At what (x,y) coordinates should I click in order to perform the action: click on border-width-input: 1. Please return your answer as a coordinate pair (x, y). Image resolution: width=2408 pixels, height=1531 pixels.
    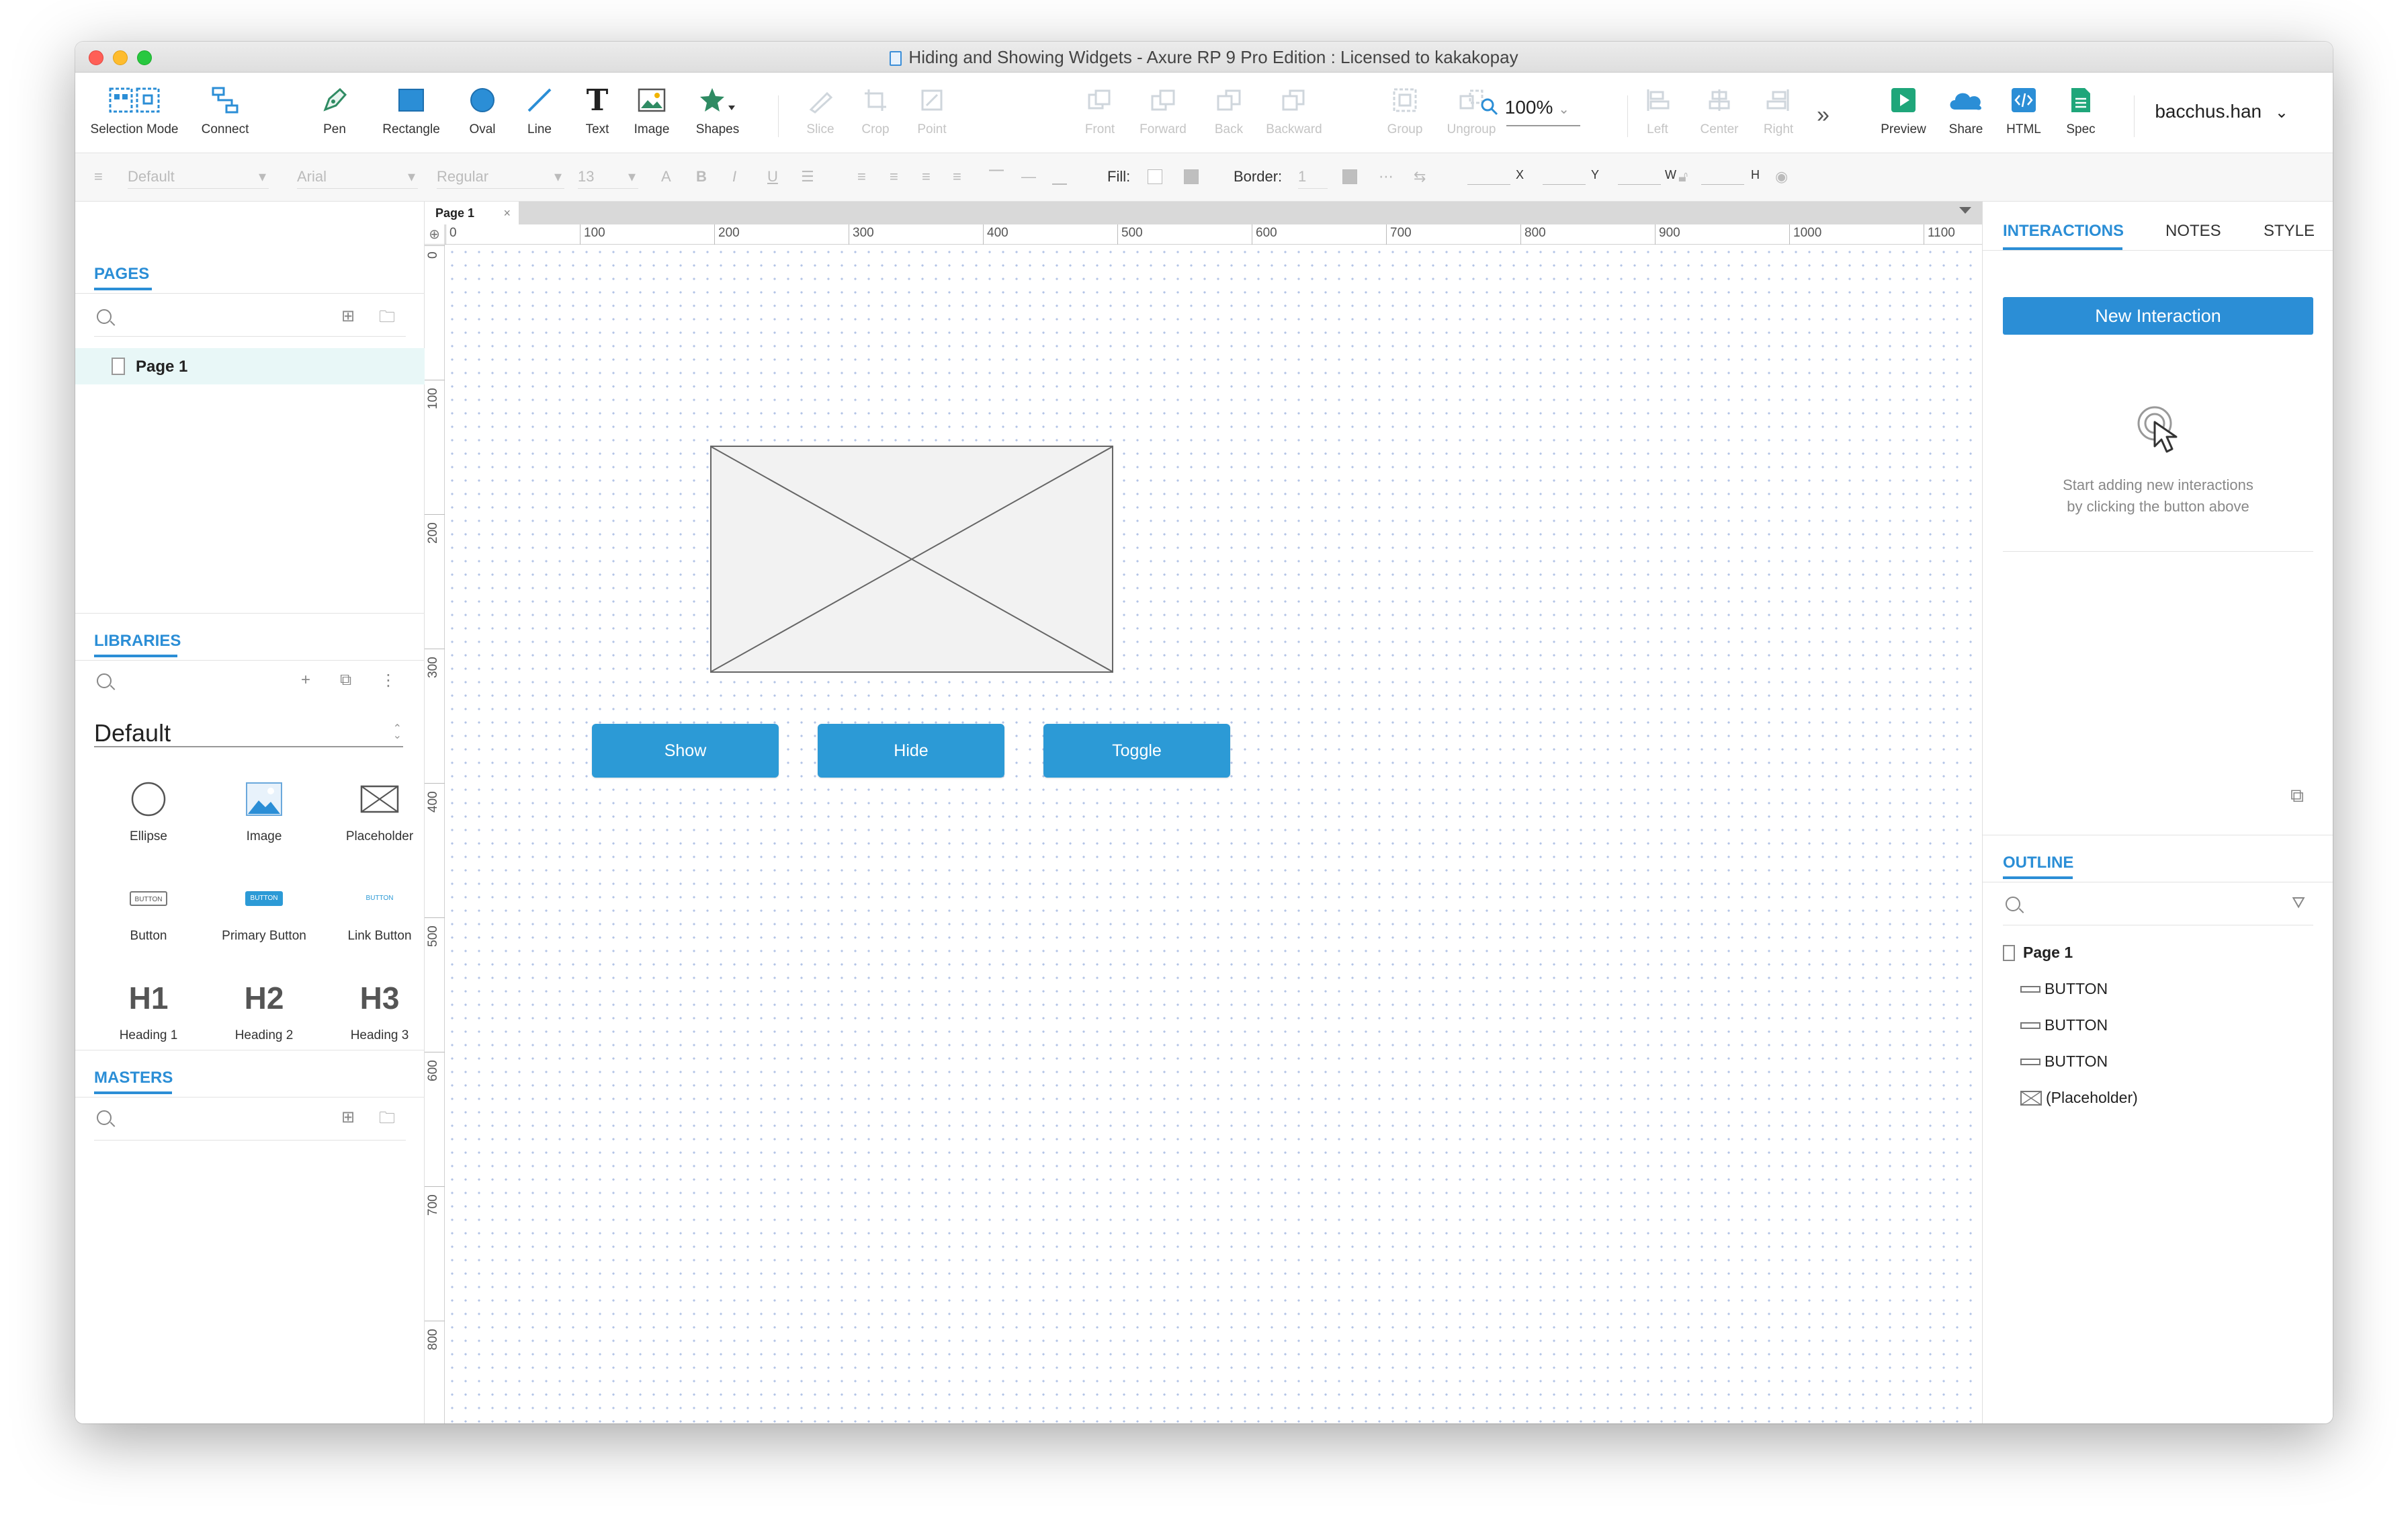
    Looking at the image, I should click on (1313, 178).